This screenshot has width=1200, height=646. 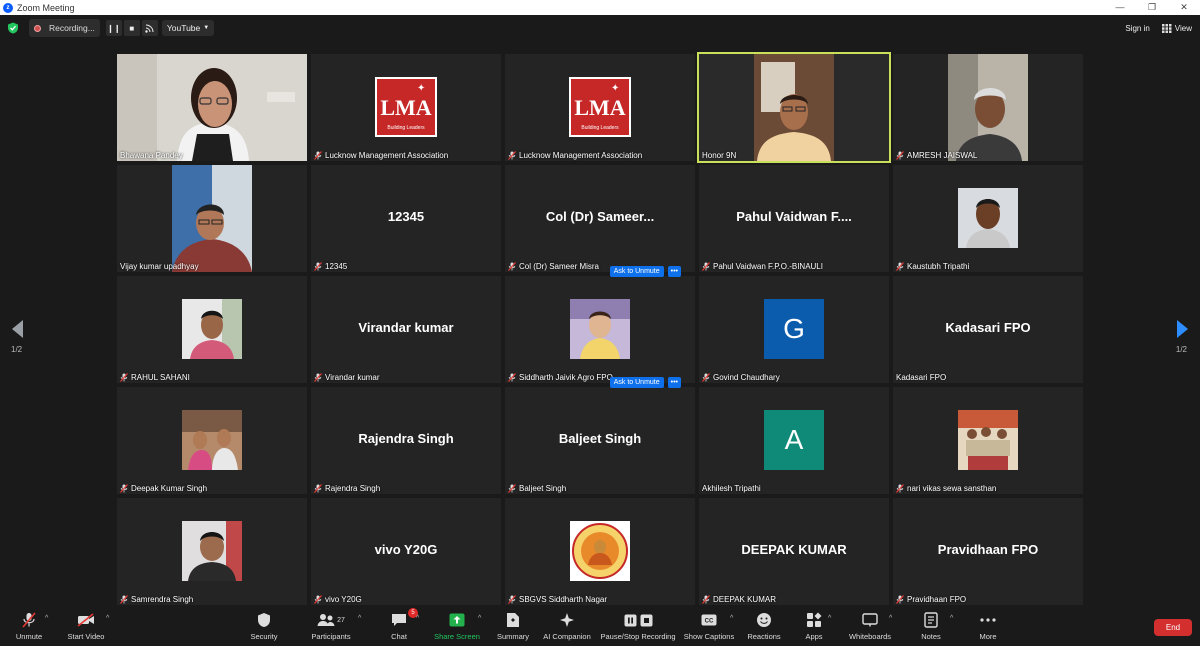 What do you see at coordinates (988, 626) in the screenshot?
I see `more-button: More` at bounding box center [988, 626].